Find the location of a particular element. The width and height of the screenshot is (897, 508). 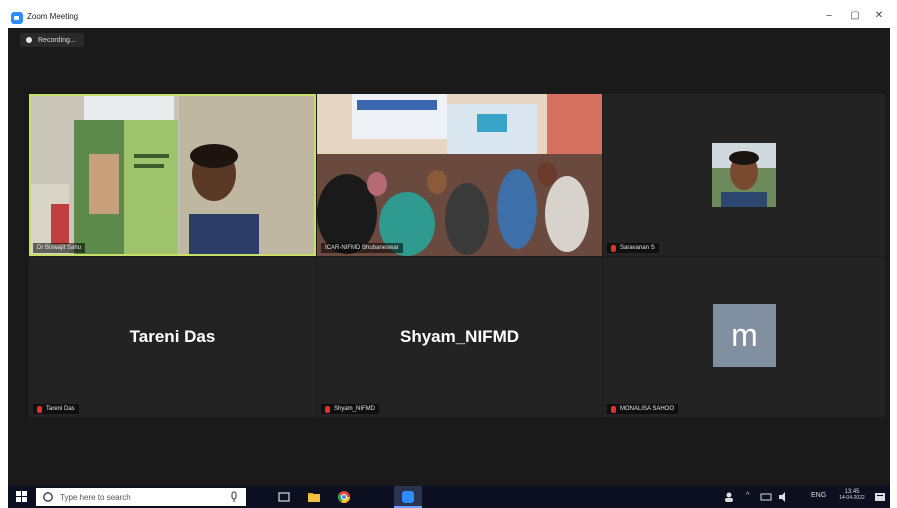

volume-icon is located at coordinates (784, 497).